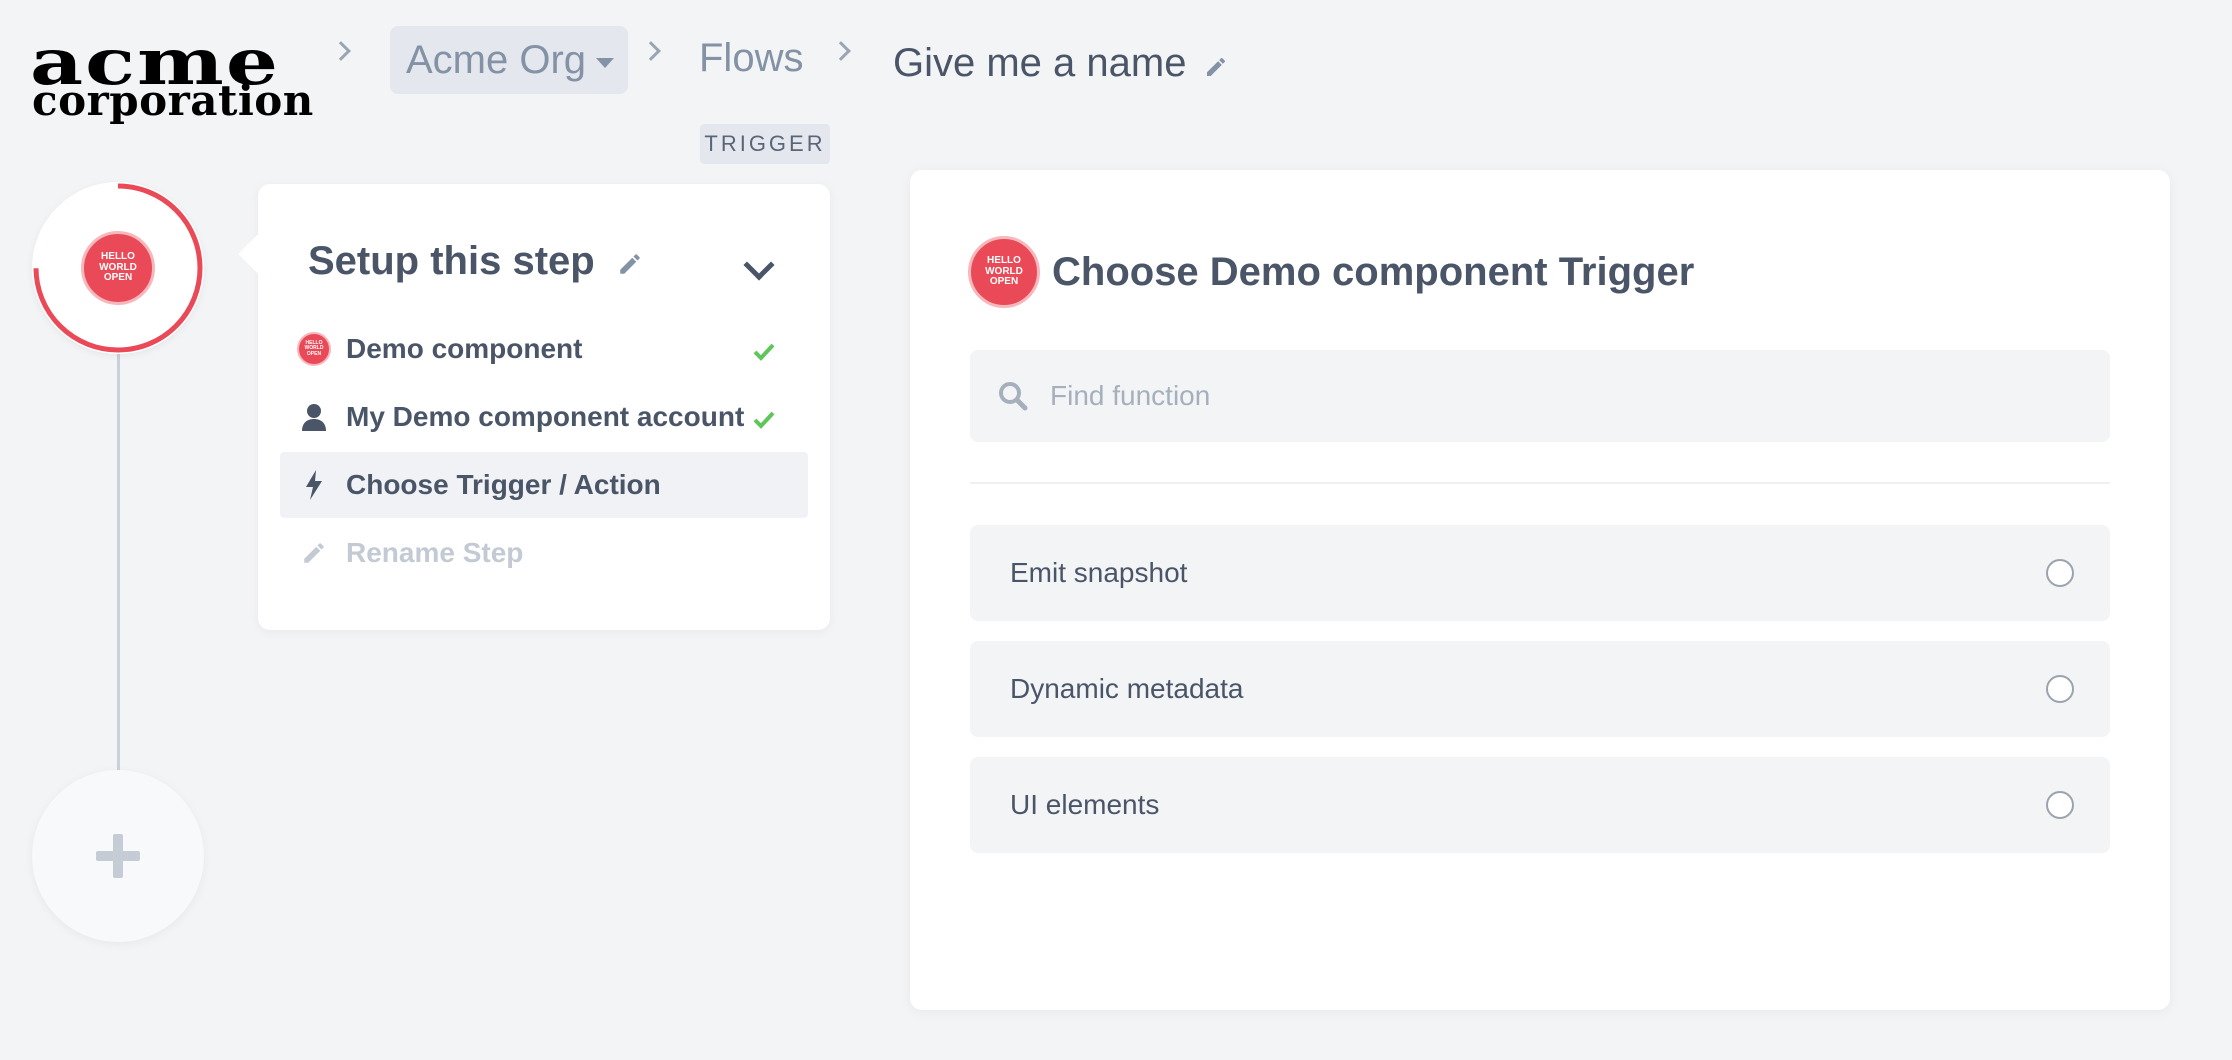  Describe the element at coordinates (503, 484) in the screenshot. I see `setup-item-label: Choose Trigger / Action` at that location.